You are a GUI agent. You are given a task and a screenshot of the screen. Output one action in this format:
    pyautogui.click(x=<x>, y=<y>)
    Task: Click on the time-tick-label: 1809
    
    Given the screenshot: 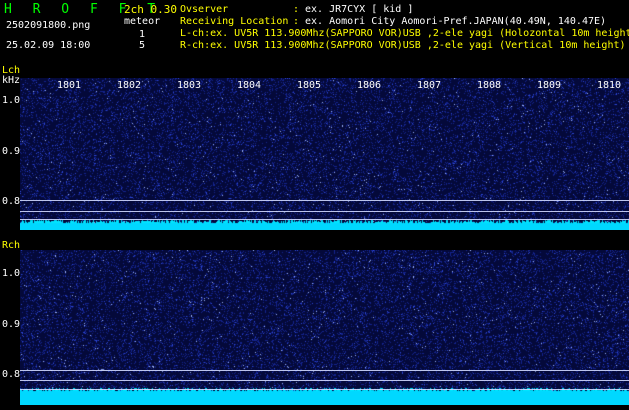 What is the action you would take?
    pyautogui.click(x=549, y=85)
    